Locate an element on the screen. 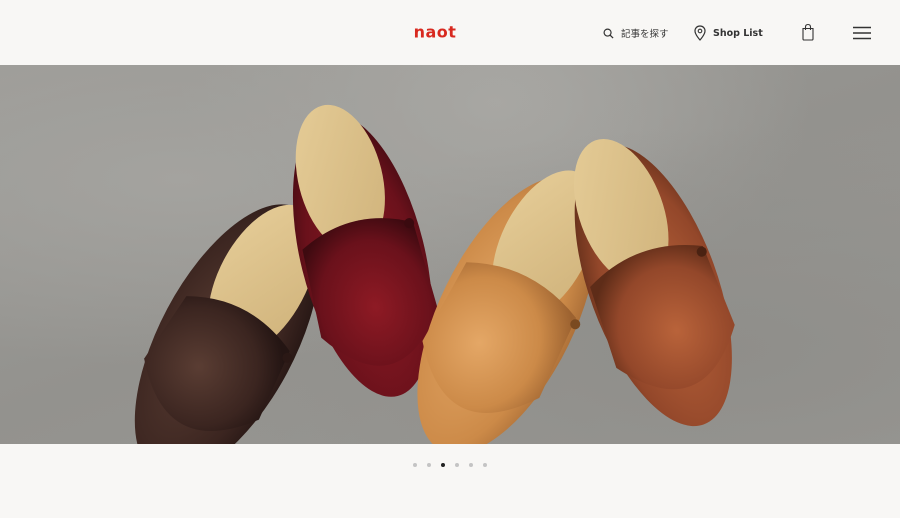  cart-button is located at coordinates (808, 34).